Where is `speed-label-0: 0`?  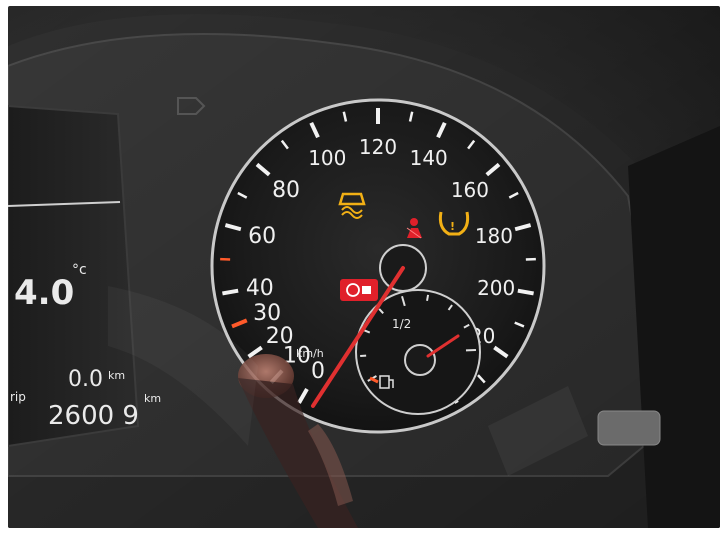 speed-label-0: 0 is located at coordinates (318, 371).